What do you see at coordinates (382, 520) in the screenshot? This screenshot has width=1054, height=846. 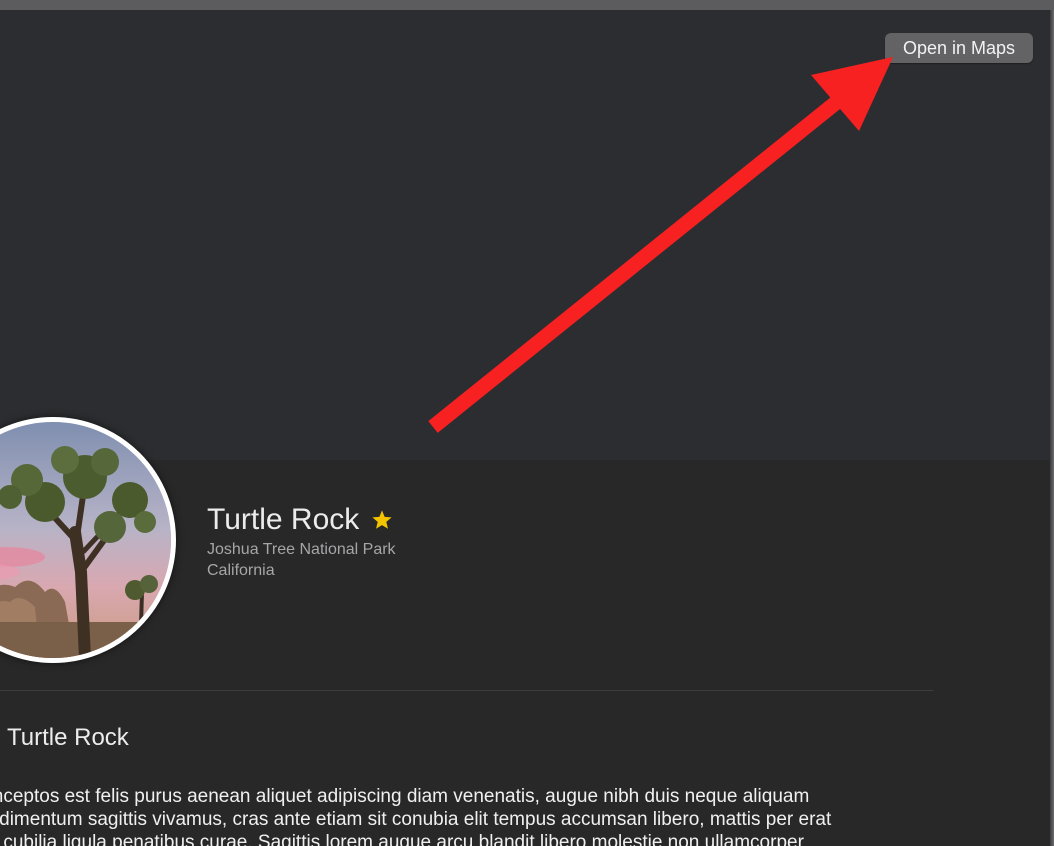 I see `star-filled-icon` at bounding box center [382, 520].